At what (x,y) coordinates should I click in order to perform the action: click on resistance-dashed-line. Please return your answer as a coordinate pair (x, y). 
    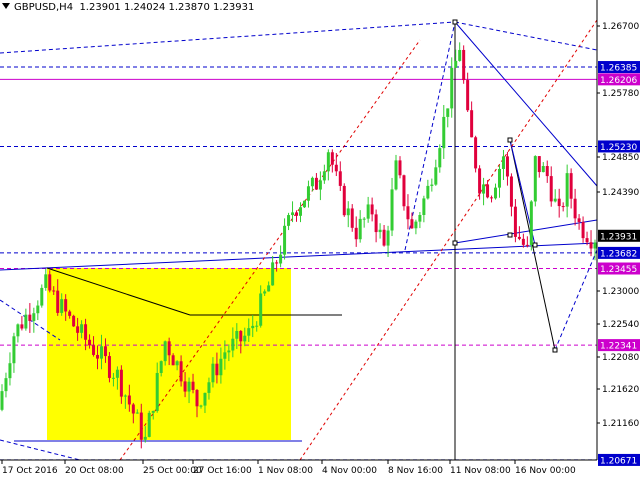
    Looking at the image, I should click on (526, 36).